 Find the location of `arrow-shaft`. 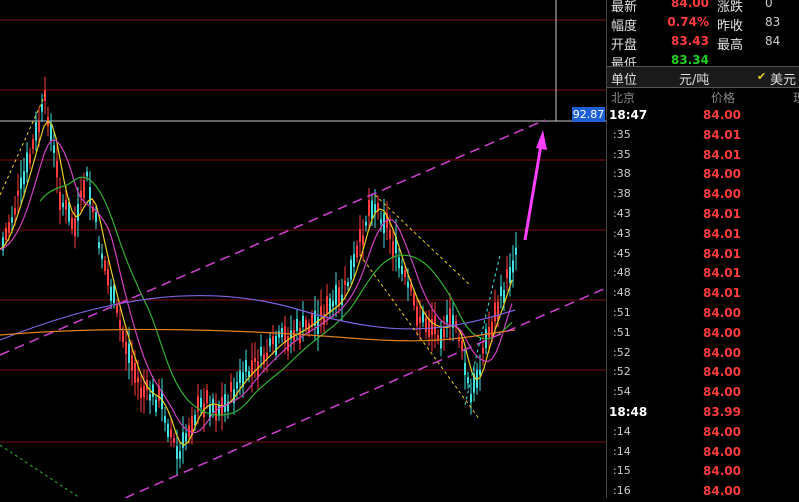

arrow-shaft is located at coordinates (533, 192).